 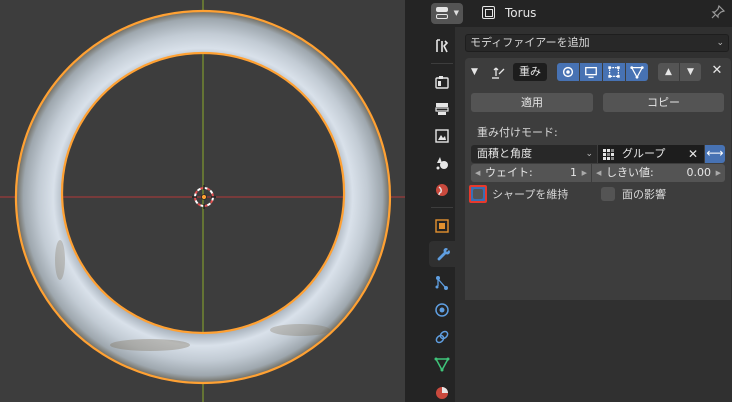 I want to click on constraint-icon, so click(x=442, y=337).